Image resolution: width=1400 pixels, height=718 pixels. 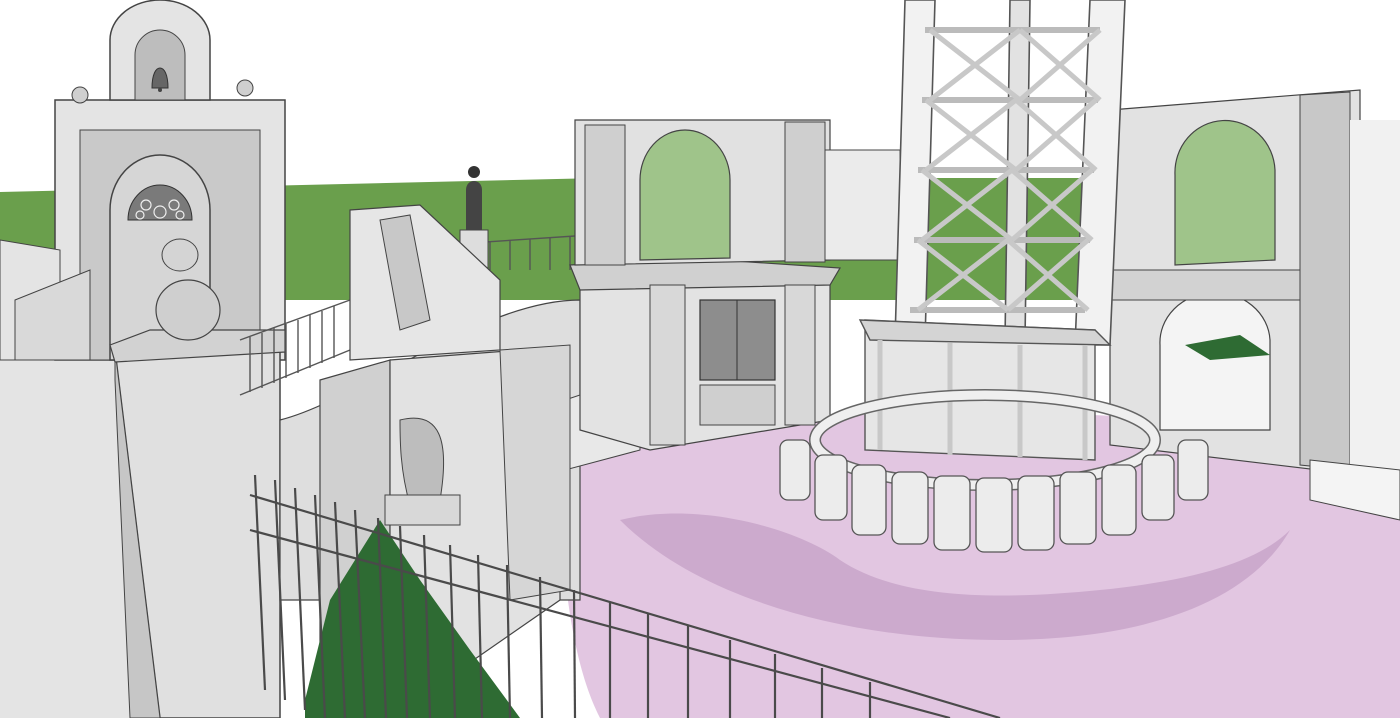 What do you see at coordinates (1249, 294) in the screenshot?
I see `arched-ruin-wall-right` at bounding box center [1249, 294].